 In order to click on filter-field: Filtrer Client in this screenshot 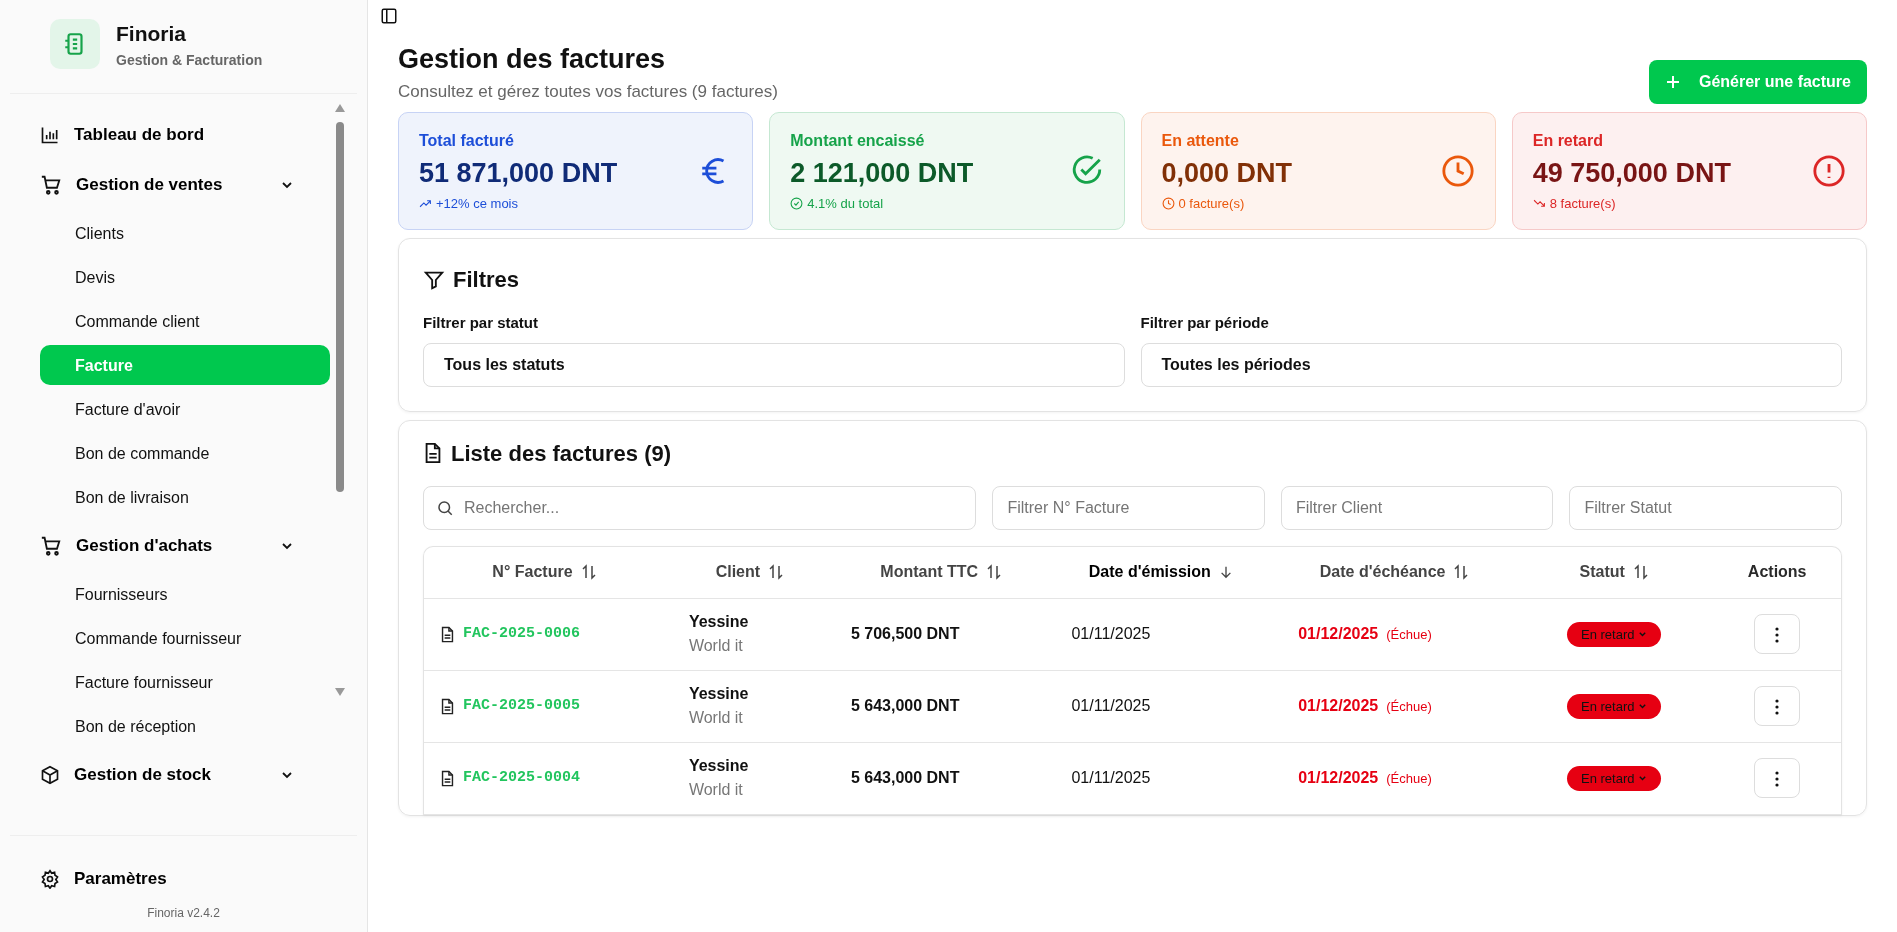, I will do `click(1417, 507)`.